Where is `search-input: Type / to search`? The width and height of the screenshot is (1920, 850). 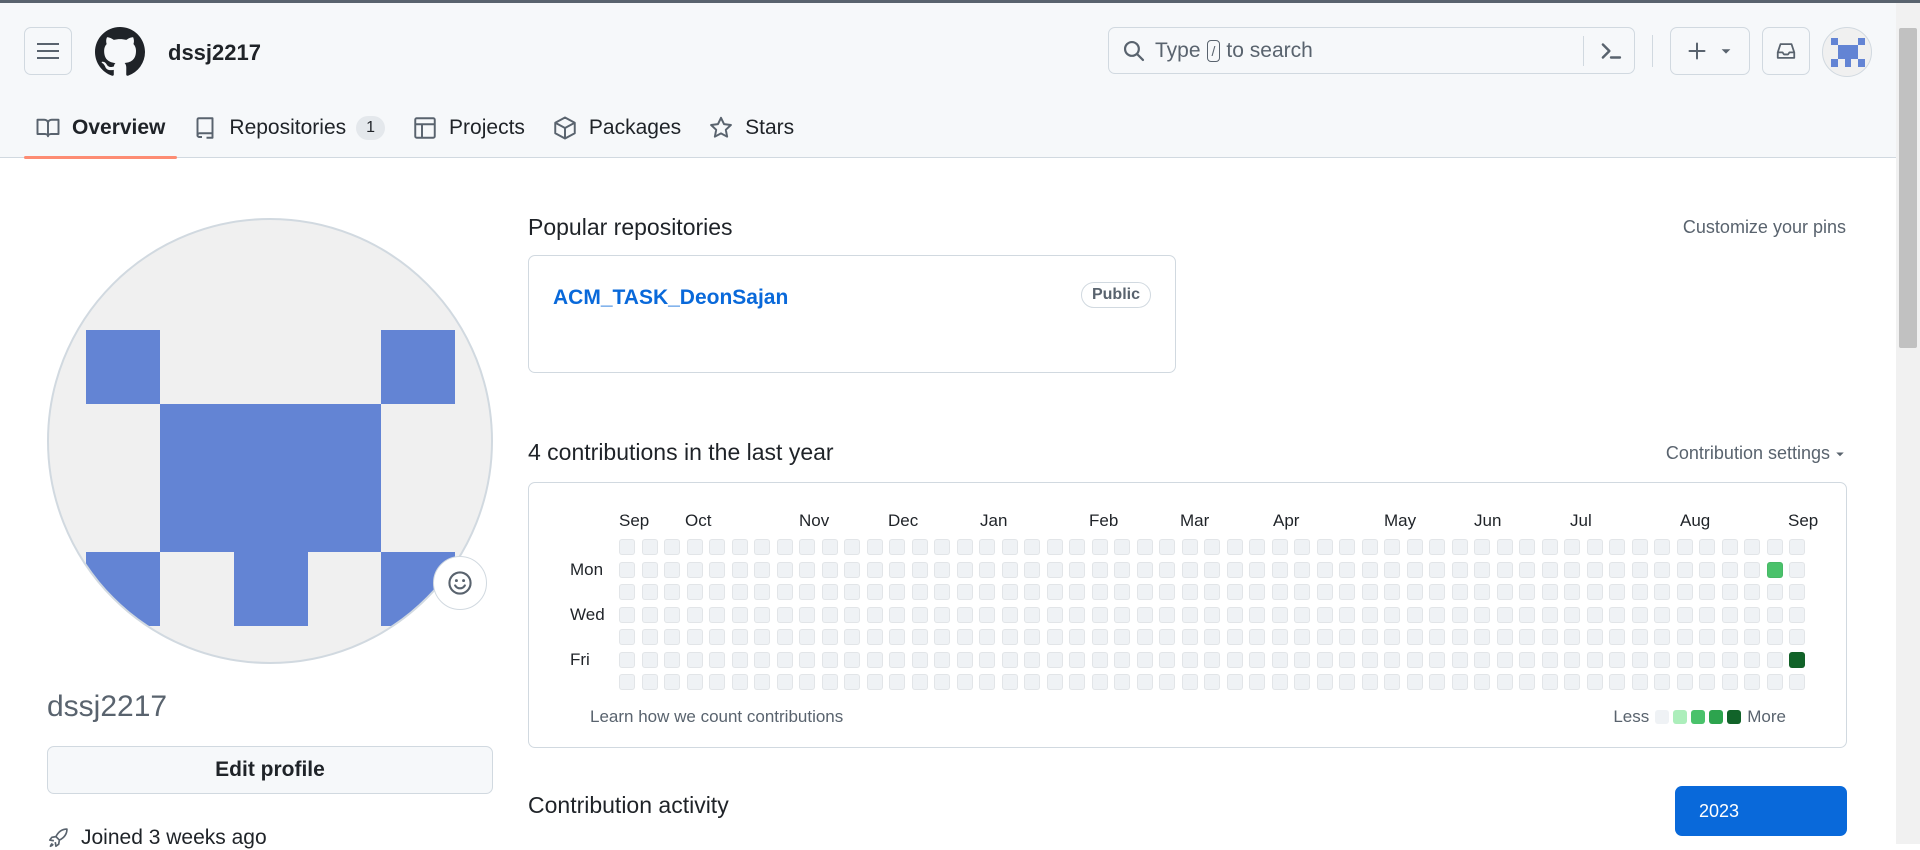
search-input: Type / to search is located at coordinates (1371, 50).